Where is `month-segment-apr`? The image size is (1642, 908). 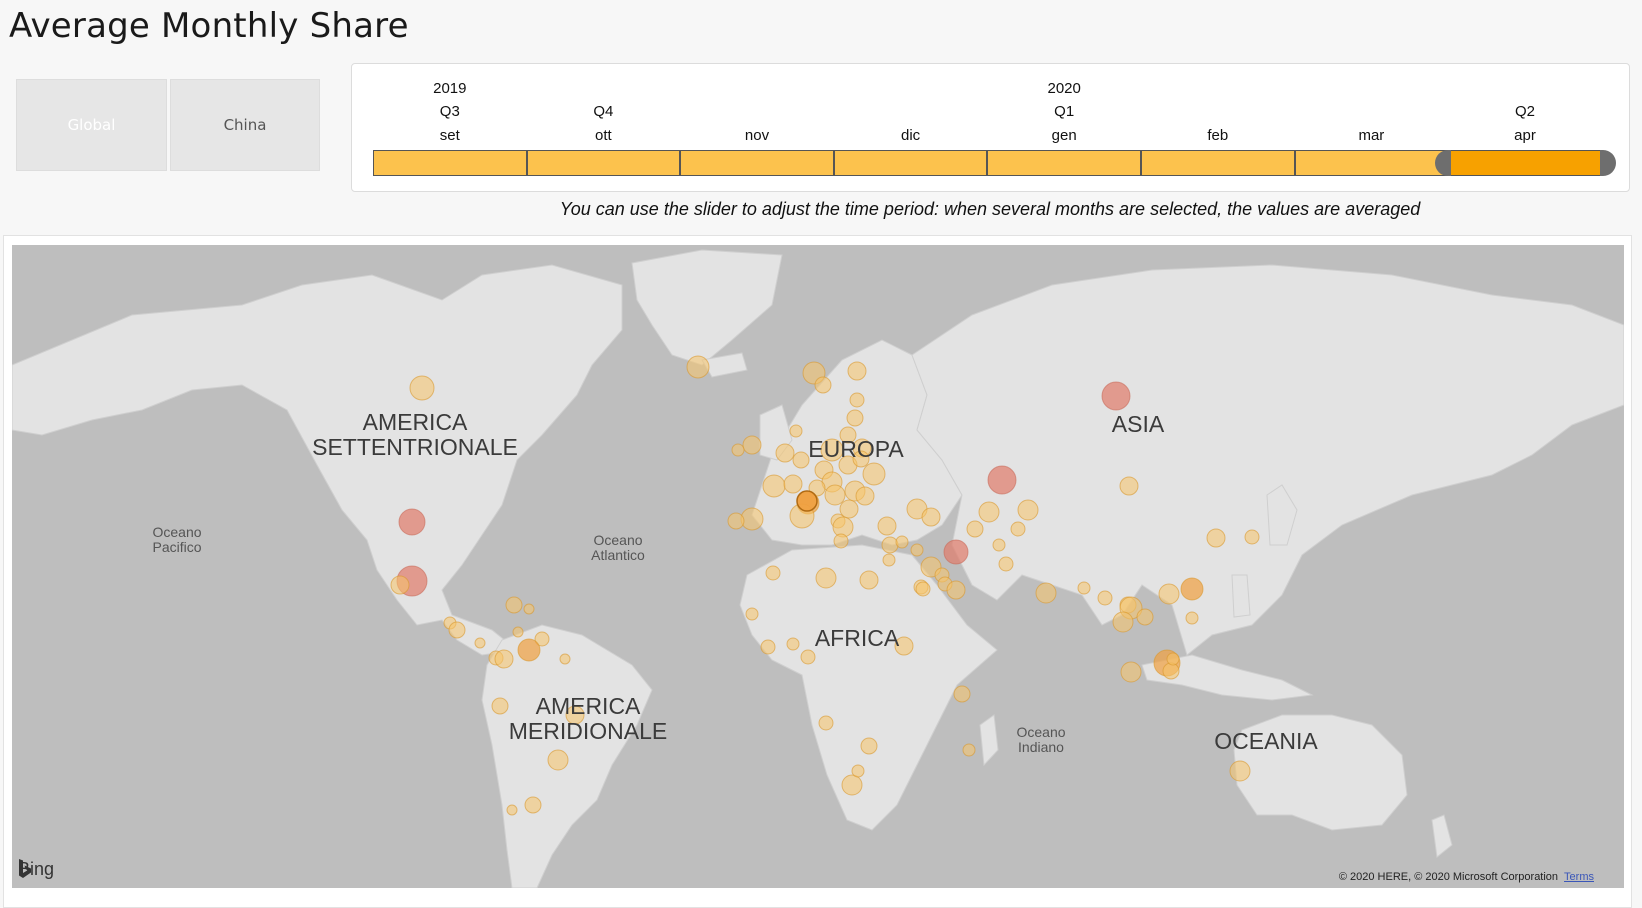 month-segment-apr is located at coordinates (1525, 163).